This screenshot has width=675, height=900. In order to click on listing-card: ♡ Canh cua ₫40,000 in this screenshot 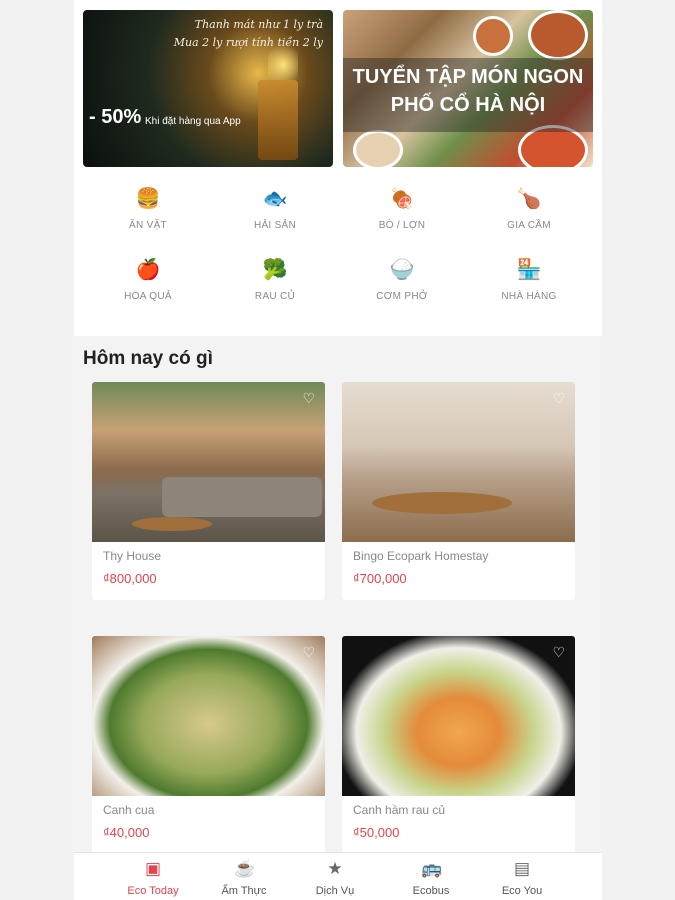, I will do `click(208, 745)`.